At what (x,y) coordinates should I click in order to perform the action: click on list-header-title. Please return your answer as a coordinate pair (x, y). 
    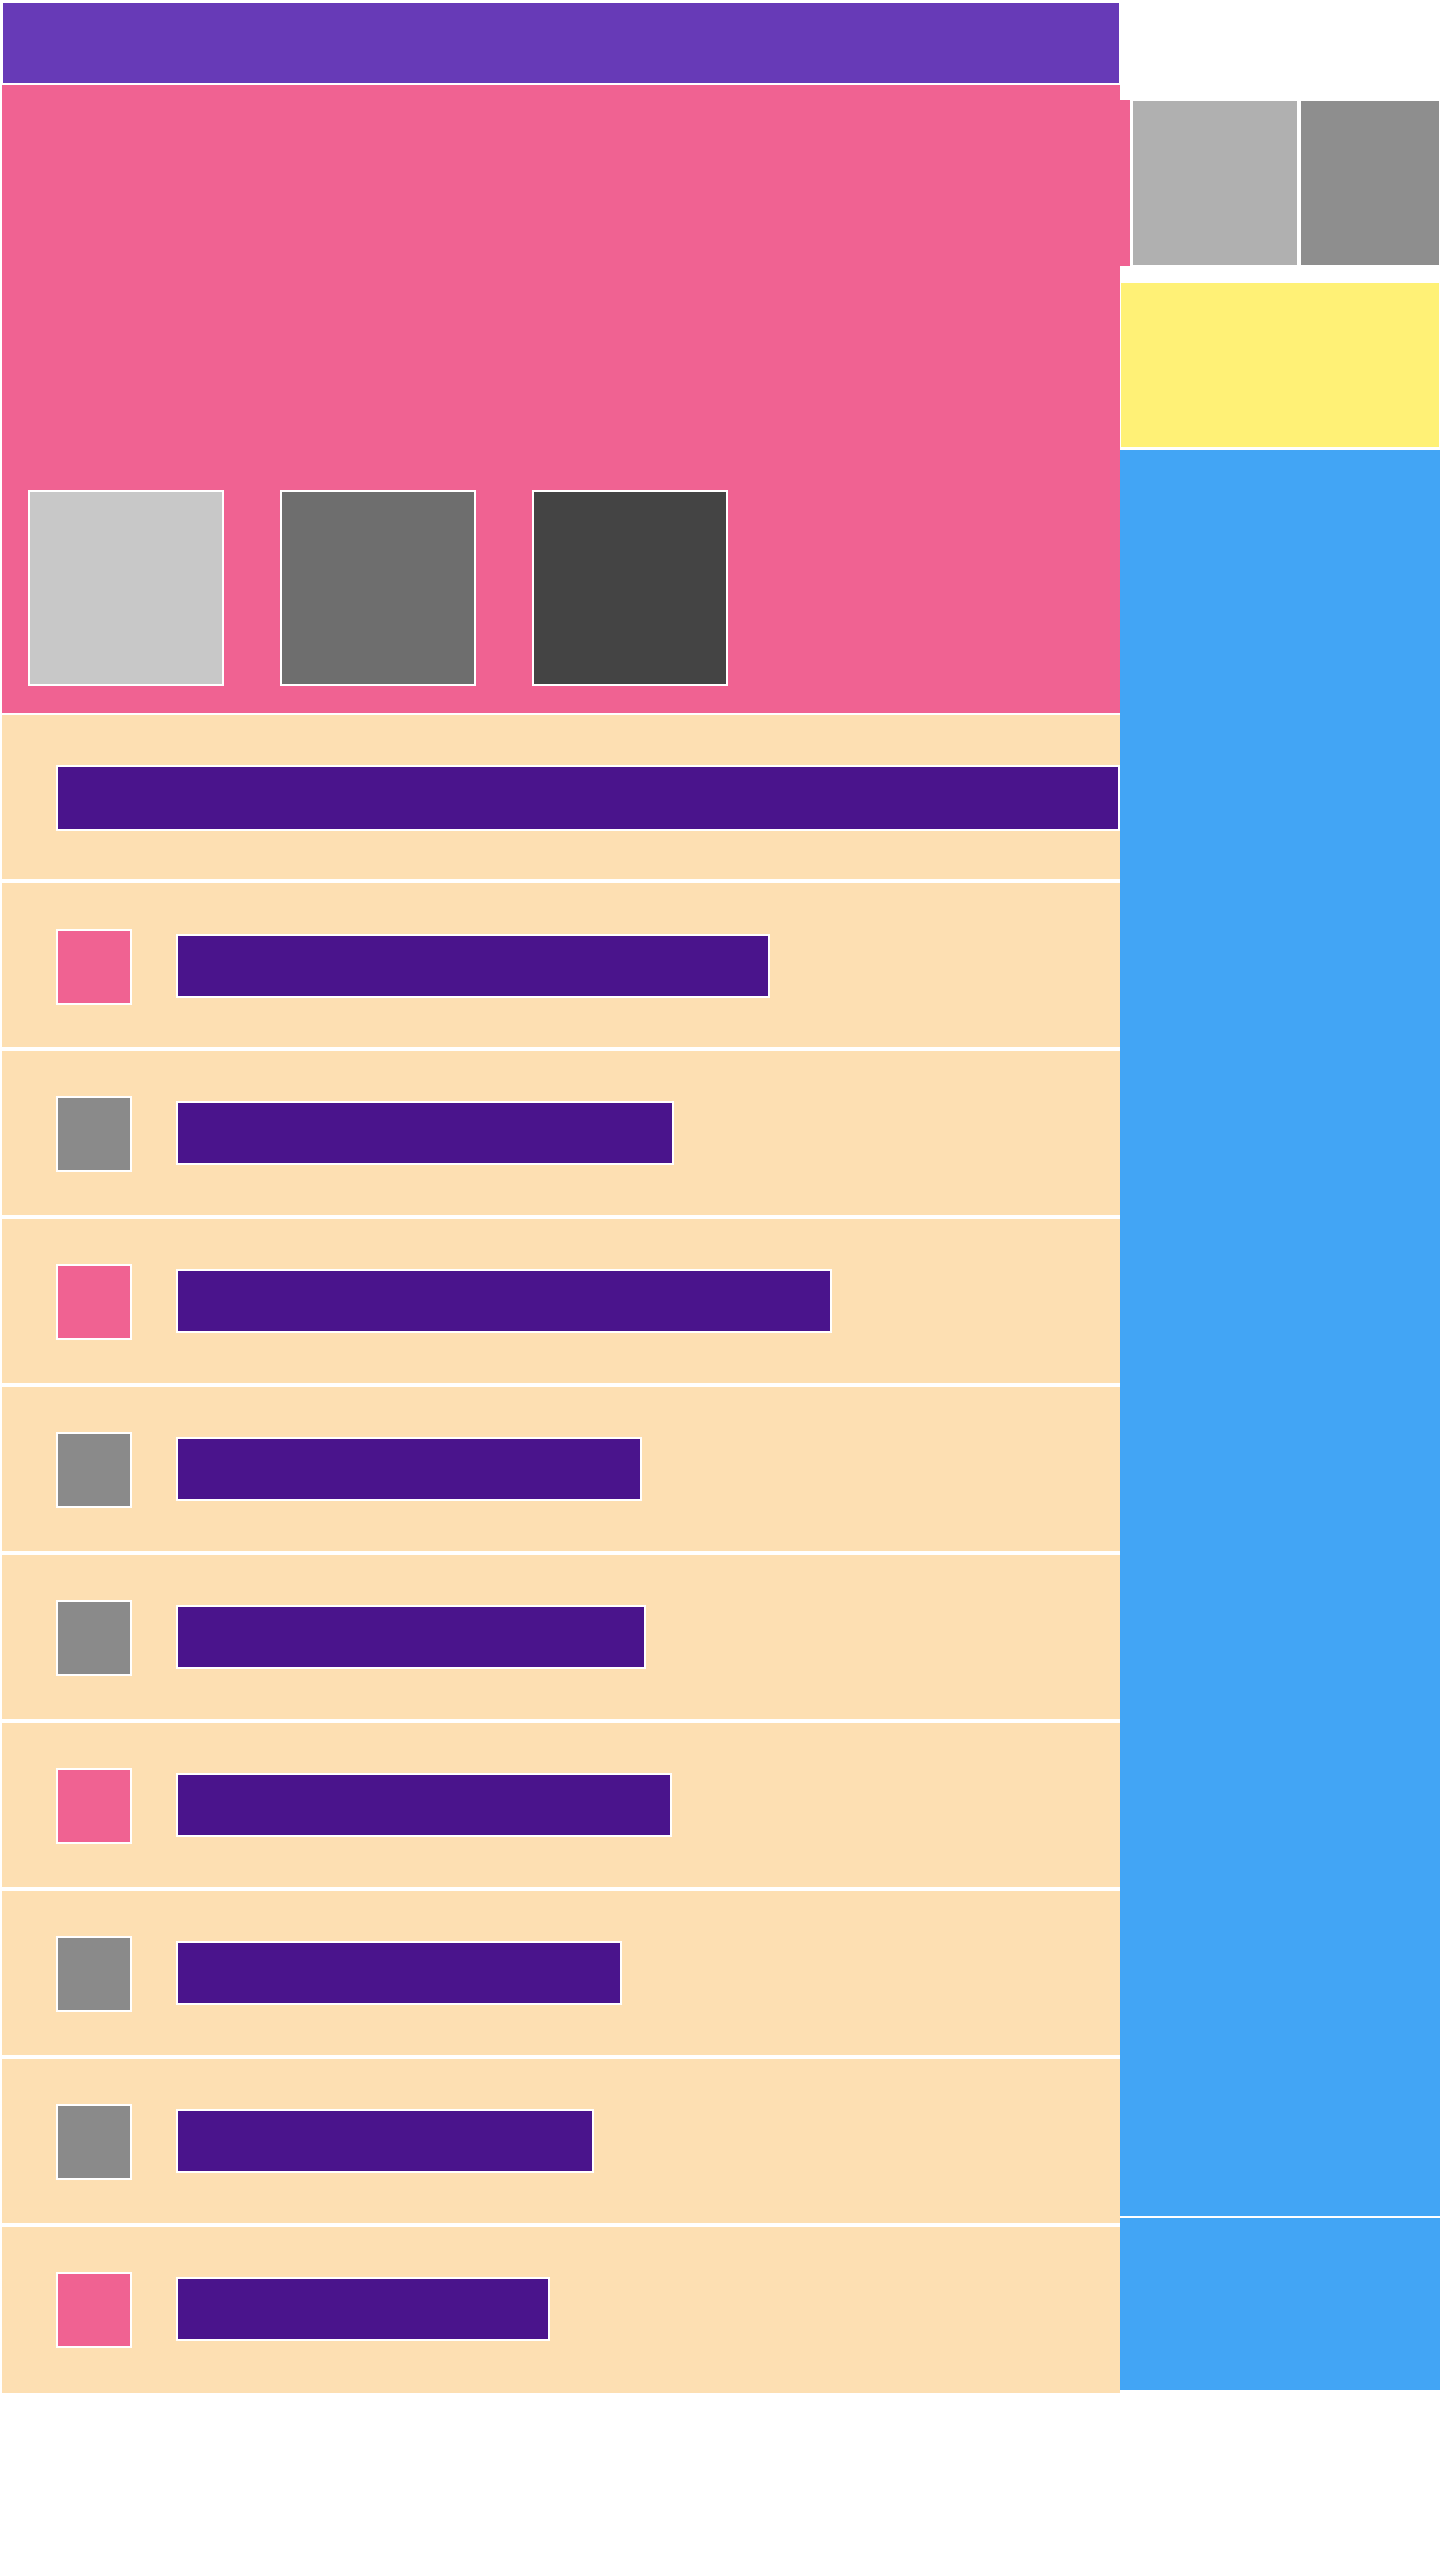
    Looking at the image, I should click on (588, 798).